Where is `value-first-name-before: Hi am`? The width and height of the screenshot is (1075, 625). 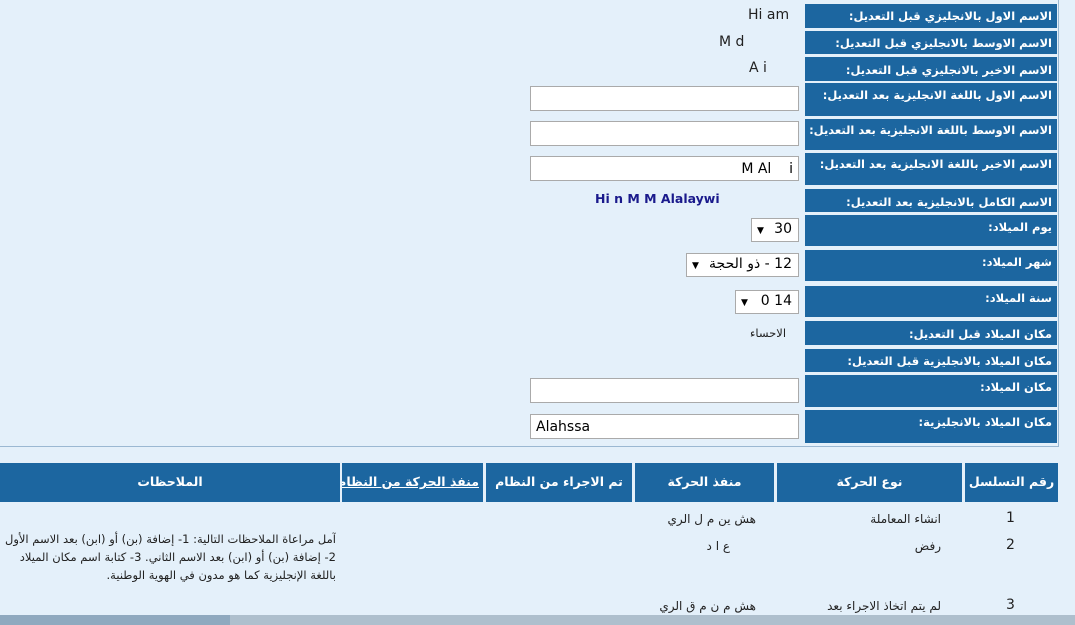
value-first-name-before: Hi am is located at coordinates (769, 15).